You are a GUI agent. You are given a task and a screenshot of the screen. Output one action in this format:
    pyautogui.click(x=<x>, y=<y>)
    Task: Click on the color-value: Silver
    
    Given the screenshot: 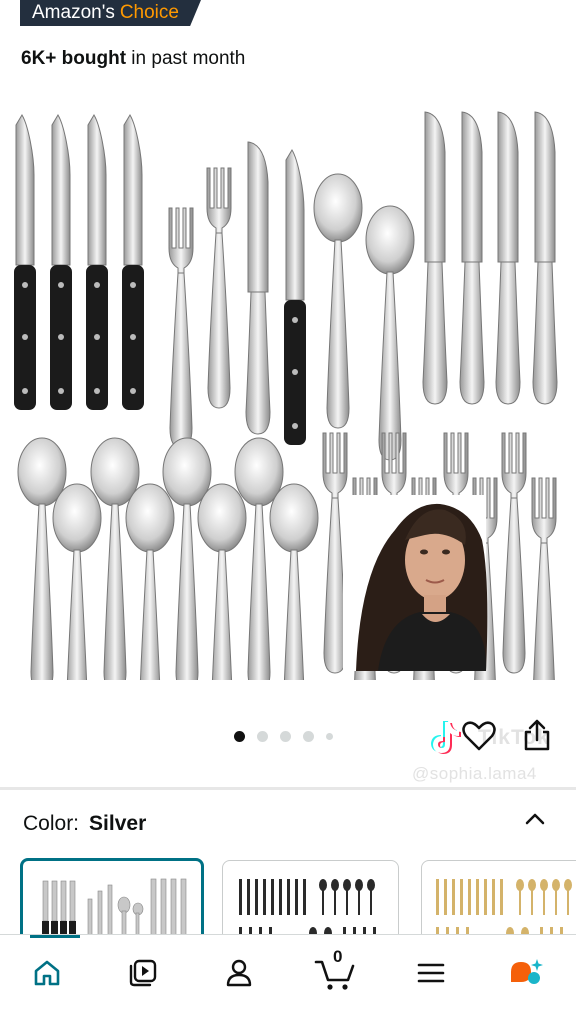 What is the action you would take?
    pyautogui.click(x=118, y=823)
    